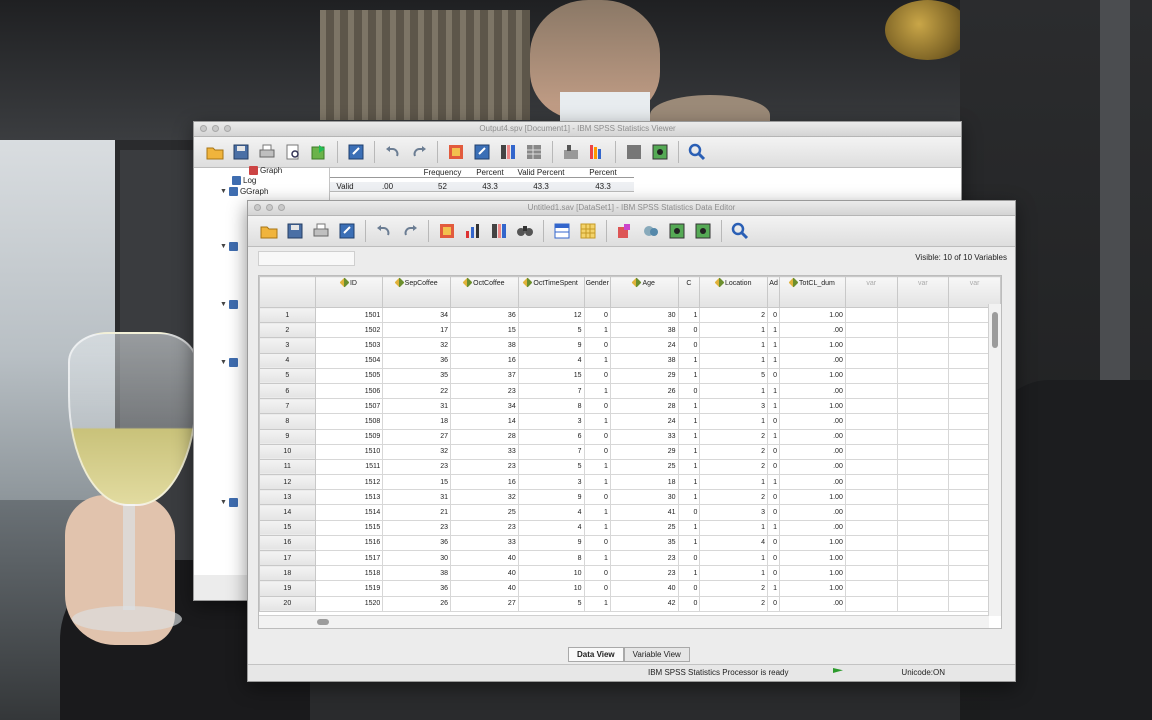 This screenshot has width=1152, height=720. I want to click on data-cell: 1513, so click(349, 497).